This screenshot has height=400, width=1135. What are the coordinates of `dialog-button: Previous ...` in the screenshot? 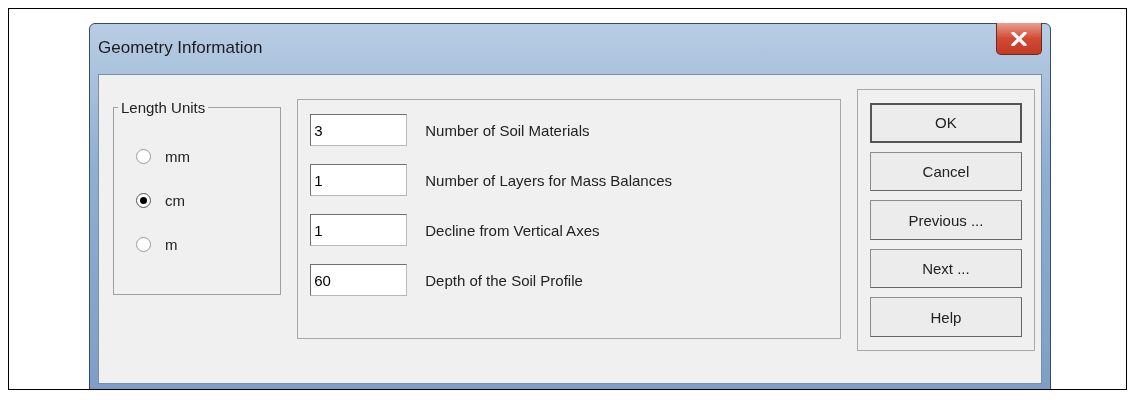 It's located at (945, 220).